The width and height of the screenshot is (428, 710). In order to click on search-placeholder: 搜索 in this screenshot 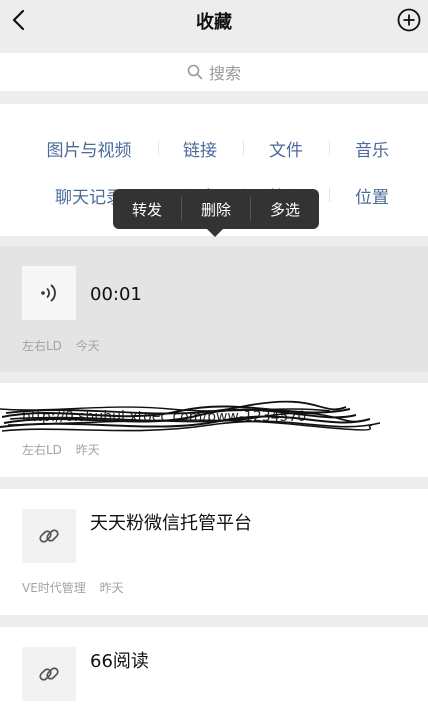, I will do `click(224, 73)`.